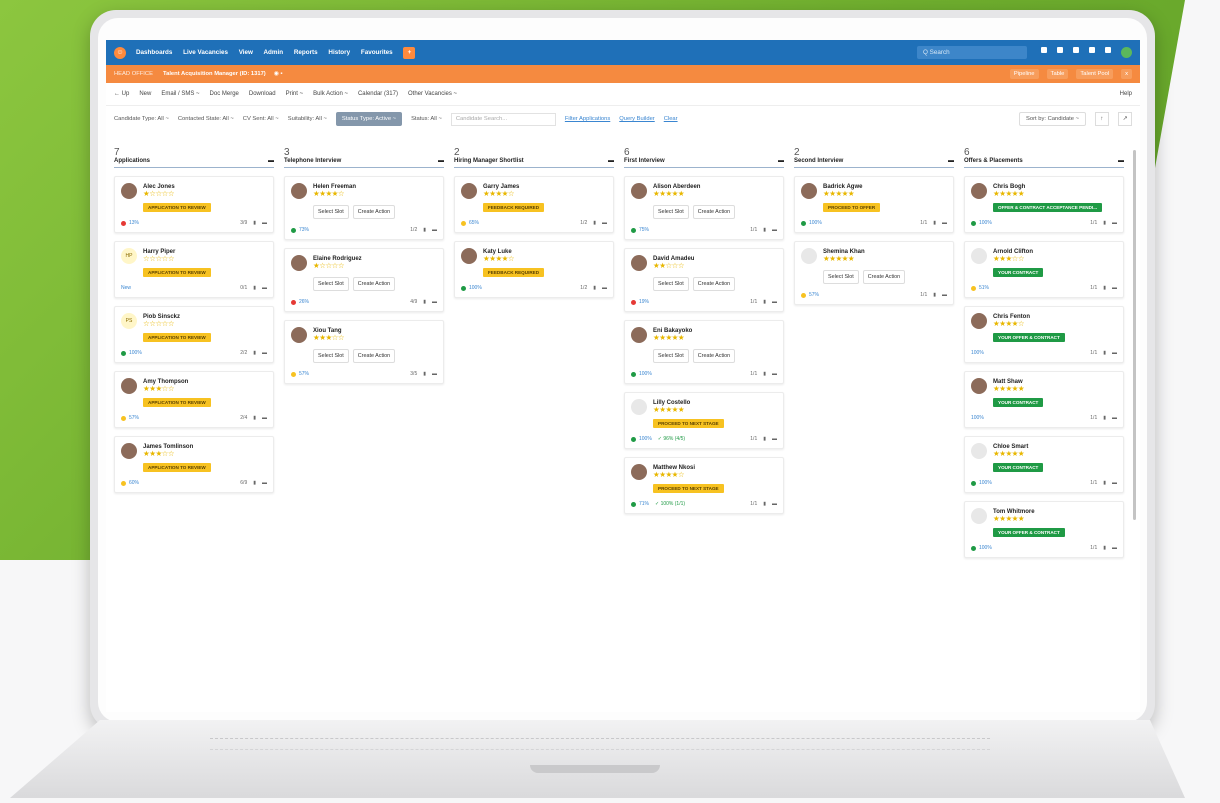 The width and height of the screenshot is (1220, 803). Describe the element at coordinates (670, 504) in the screenshot. I see `check-score: ✓ 100% (1/1)` at that location.